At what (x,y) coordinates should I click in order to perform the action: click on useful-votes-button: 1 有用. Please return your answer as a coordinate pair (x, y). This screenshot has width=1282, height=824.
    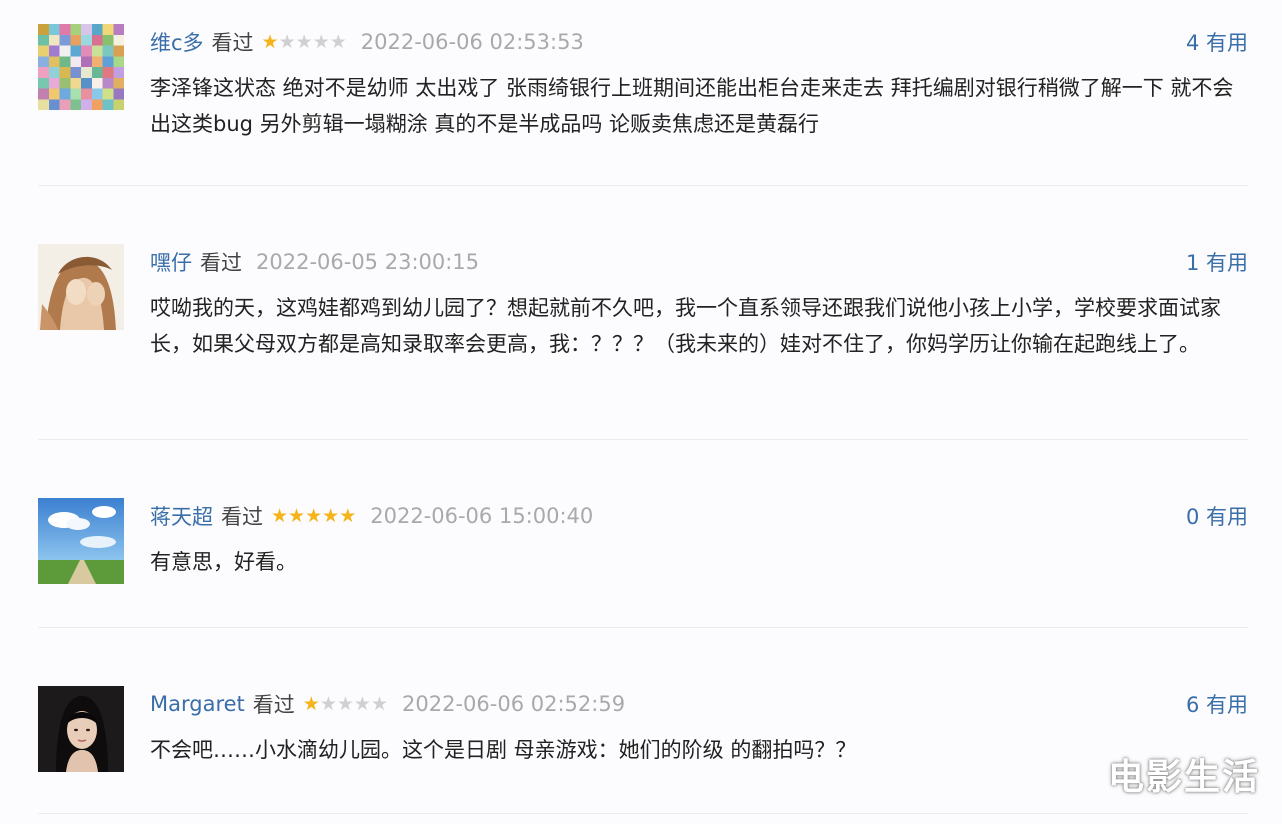
    Looking at the image, I should click on (1217, 262).